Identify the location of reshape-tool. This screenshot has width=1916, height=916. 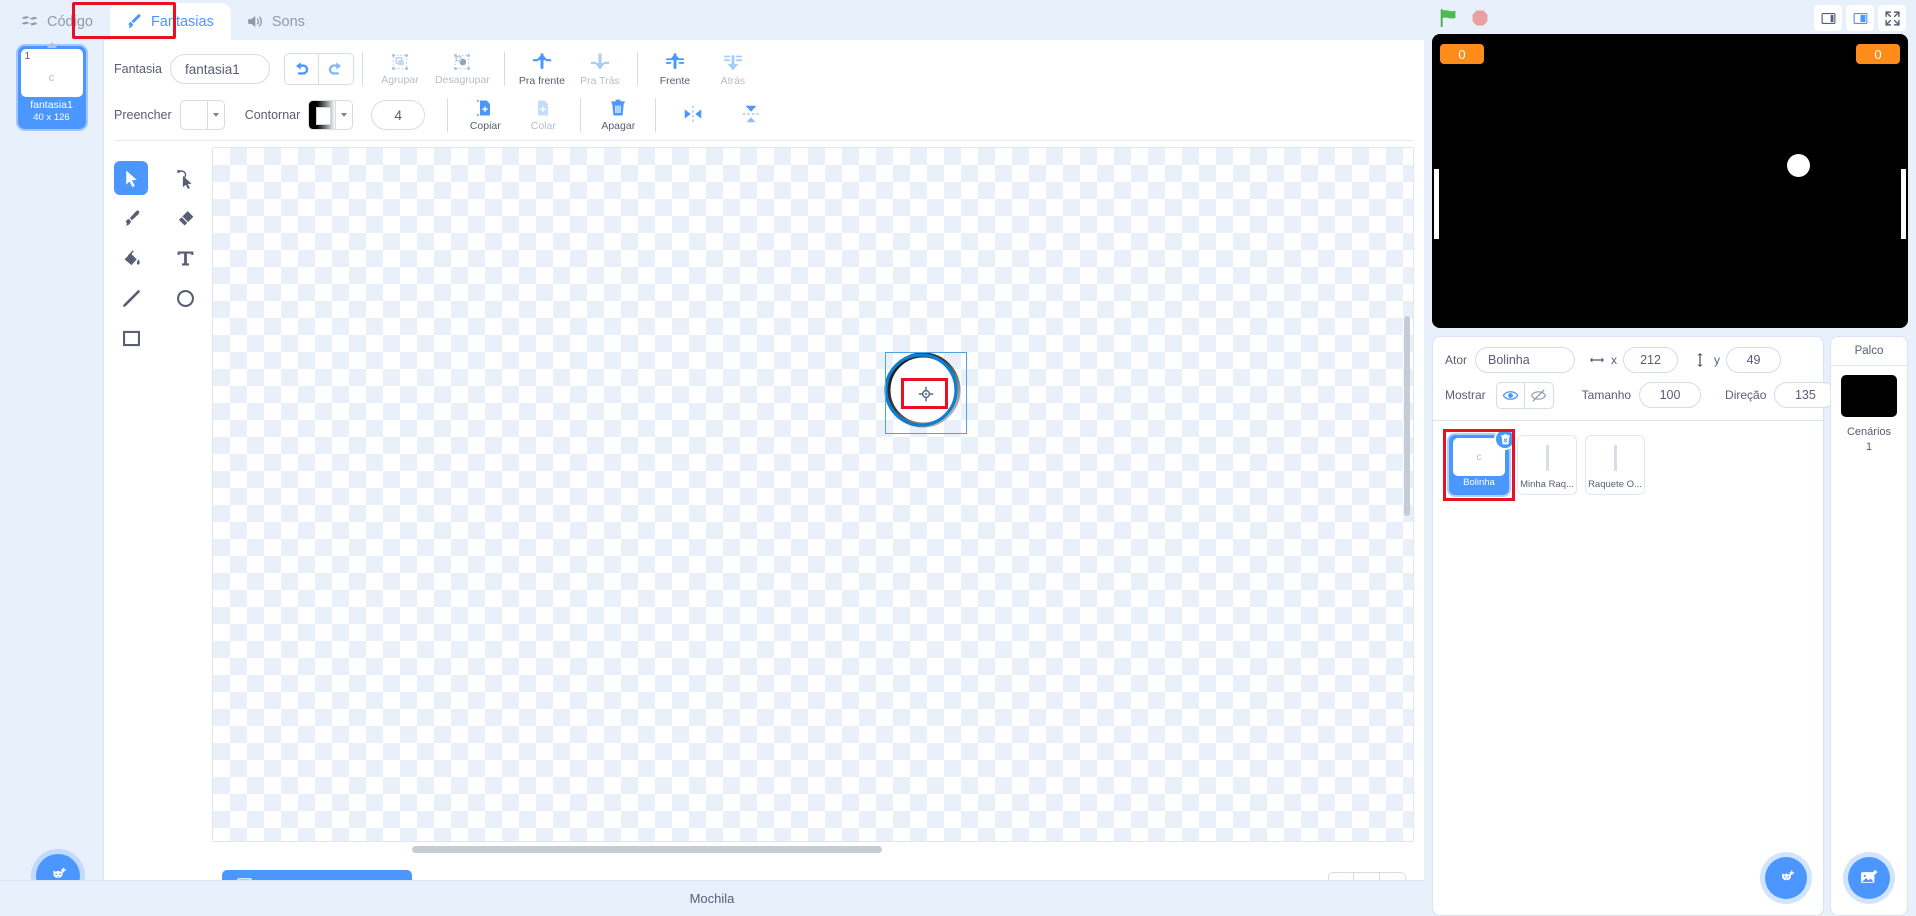
(185, 178).